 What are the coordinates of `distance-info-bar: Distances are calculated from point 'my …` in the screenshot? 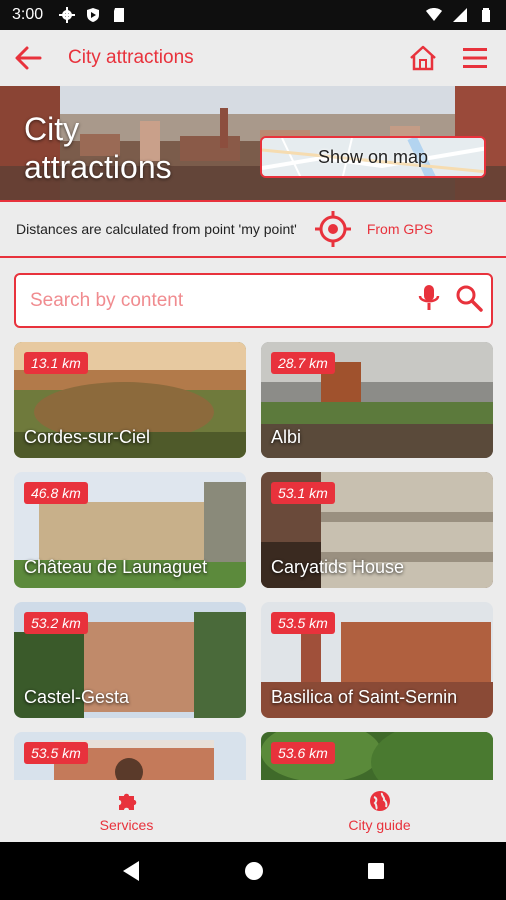 It's located at (253, 229).